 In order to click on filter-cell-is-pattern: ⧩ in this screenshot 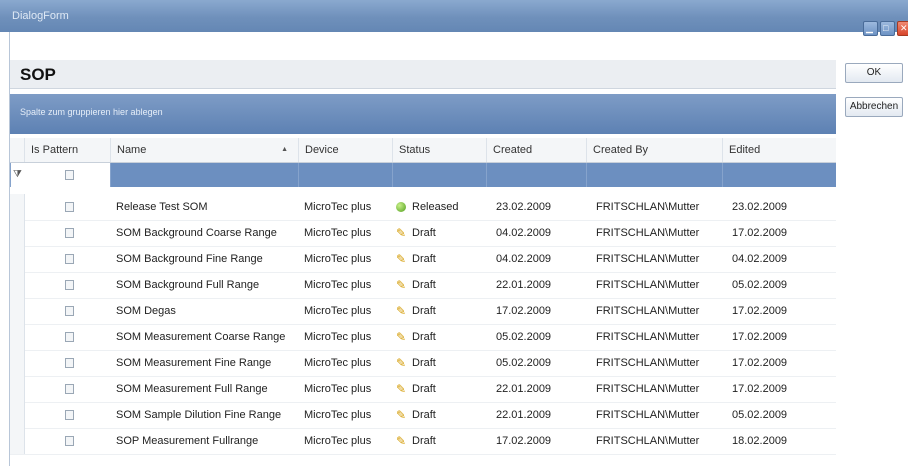, I will do `click(60, 175)`.